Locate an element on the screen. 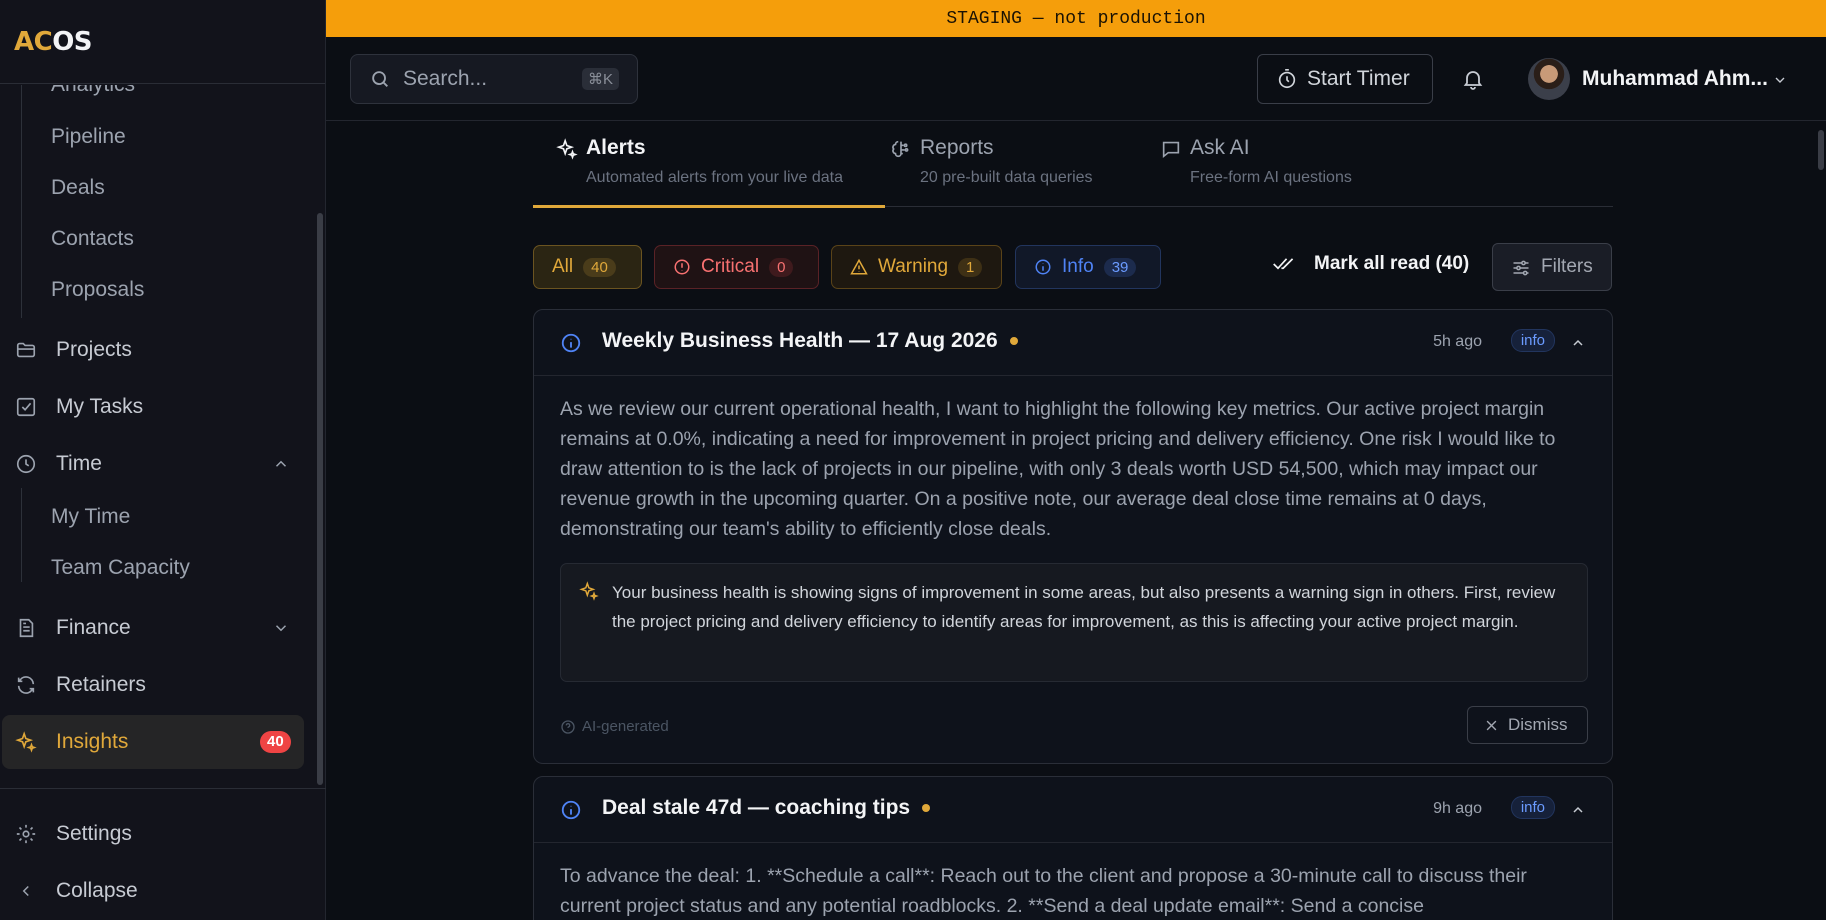 This screenshot has width=1826, height=920. mark-all-read-button: Mark all read (40) is located at coordinates (1370, 264).